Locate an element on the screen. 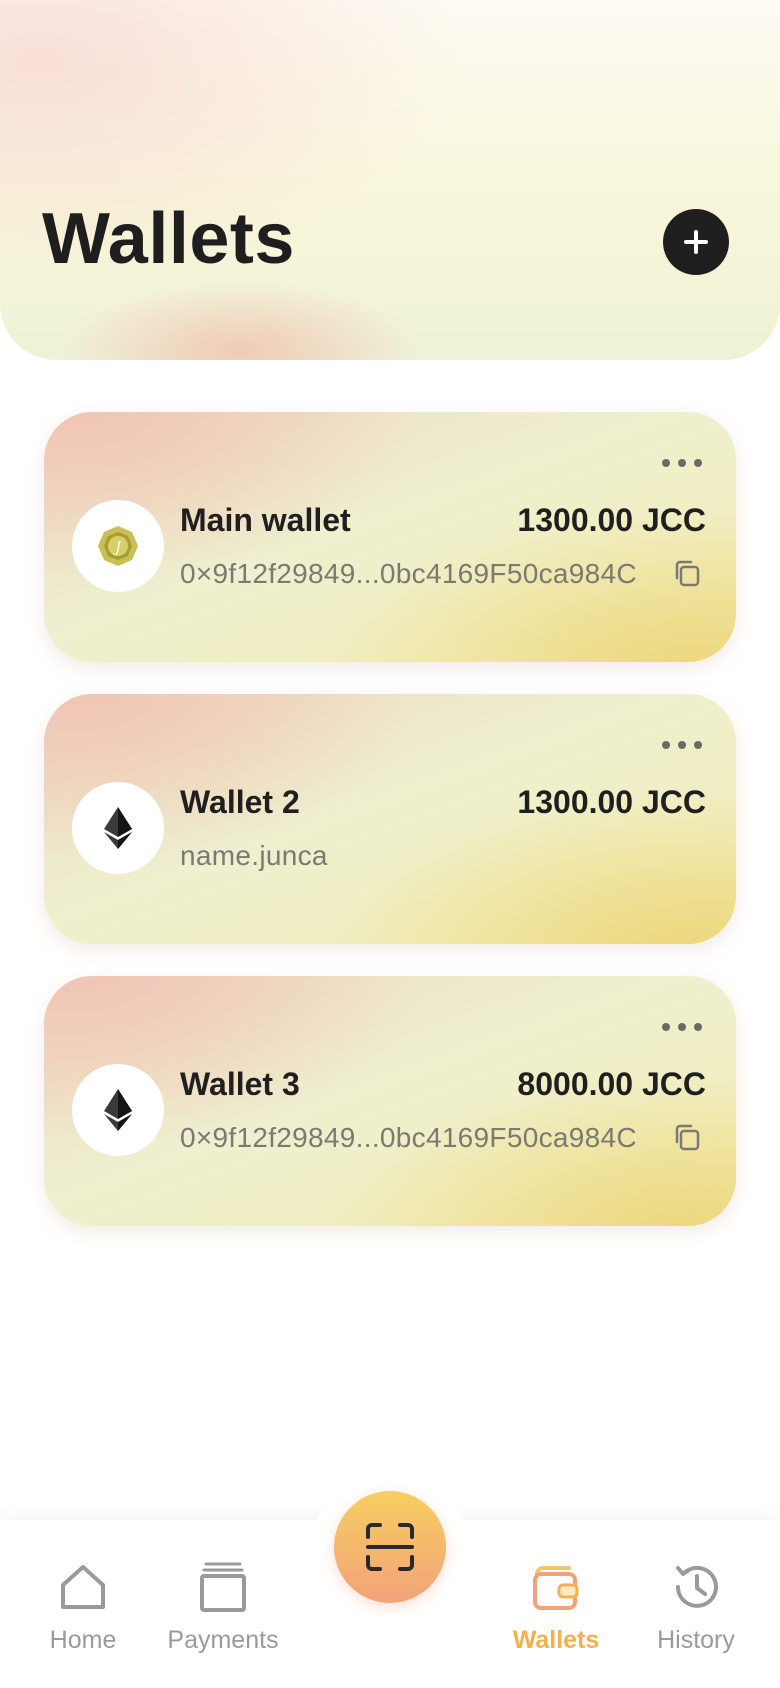 This screenshot has height=1688, width=780. jcc-coin-icon: J is located at coordinates (118, 546).